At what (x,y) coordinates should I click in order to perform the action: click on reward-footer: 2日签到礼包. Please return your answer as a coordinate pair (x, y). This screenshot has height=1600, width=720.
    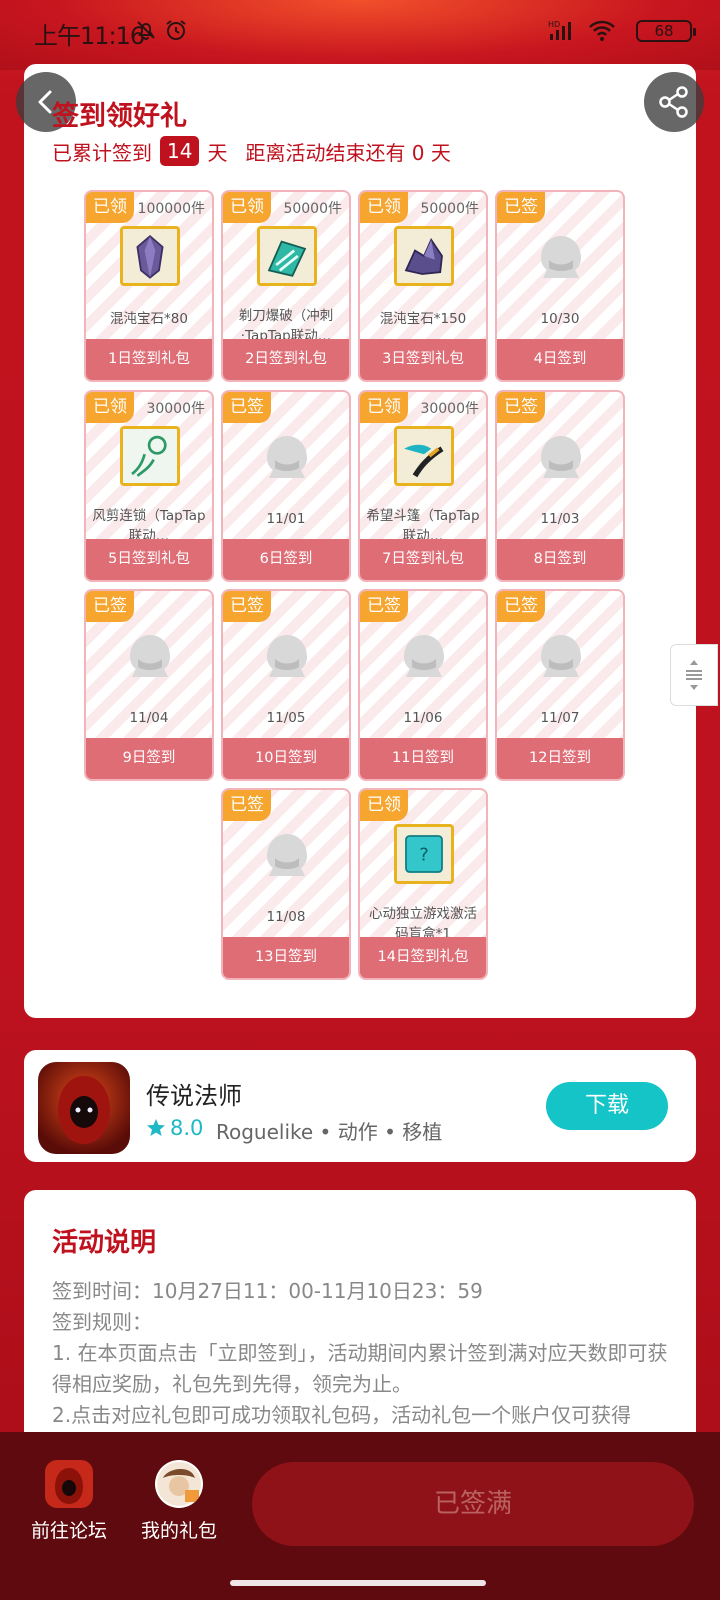
    Looking at the image, I should click on (286, 359).